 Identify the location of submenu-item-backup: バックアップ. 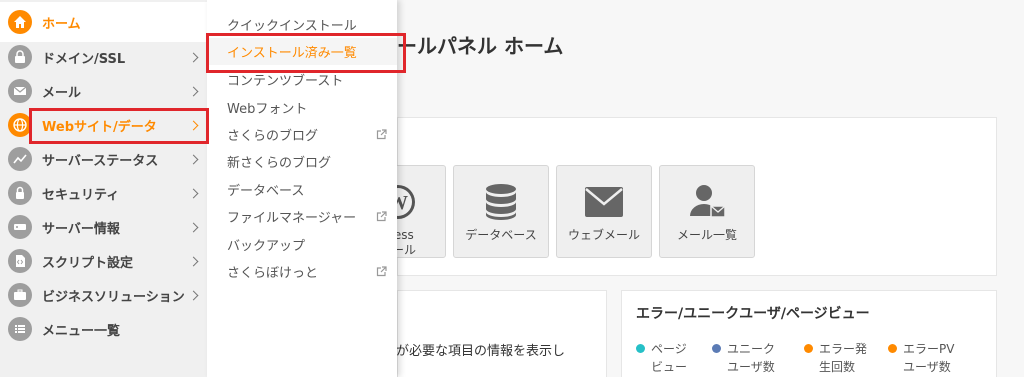
(302, 244).